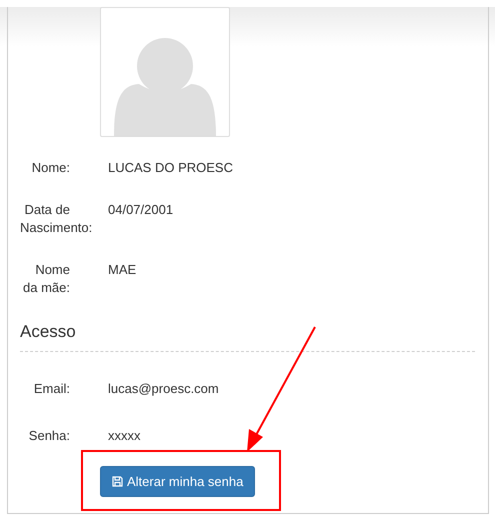 Image resolution: width=495 pixels, height=524 pixels. I want to click on field-label: Nome da mãe:, so click(46, 278).